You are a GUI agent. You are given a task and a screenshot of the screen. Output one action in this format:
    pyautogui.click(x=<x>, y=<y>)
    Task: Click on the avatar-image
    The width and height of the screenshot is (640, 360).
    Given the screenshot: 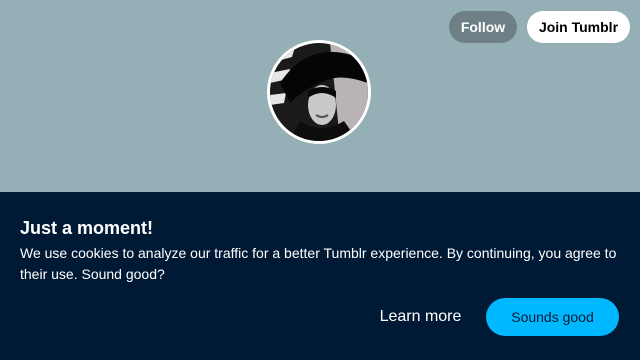 What is the action you would take?
    pyautogui.click(x=319, y=92)
    